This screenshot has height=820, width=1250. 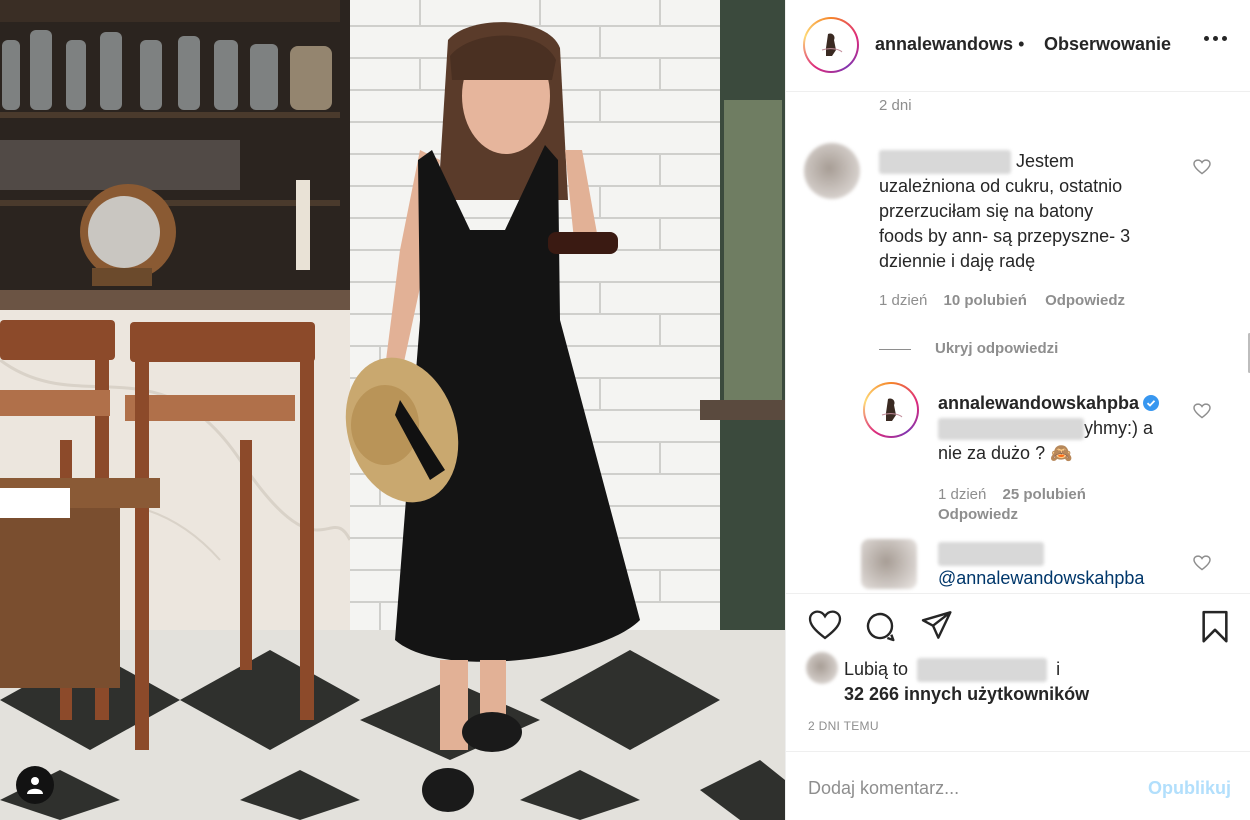 What do you see at coordinates (1107, 44) in the screenshot?
I see `follow-status-button: Obserwowanie` at bounding box center [1107, 44].